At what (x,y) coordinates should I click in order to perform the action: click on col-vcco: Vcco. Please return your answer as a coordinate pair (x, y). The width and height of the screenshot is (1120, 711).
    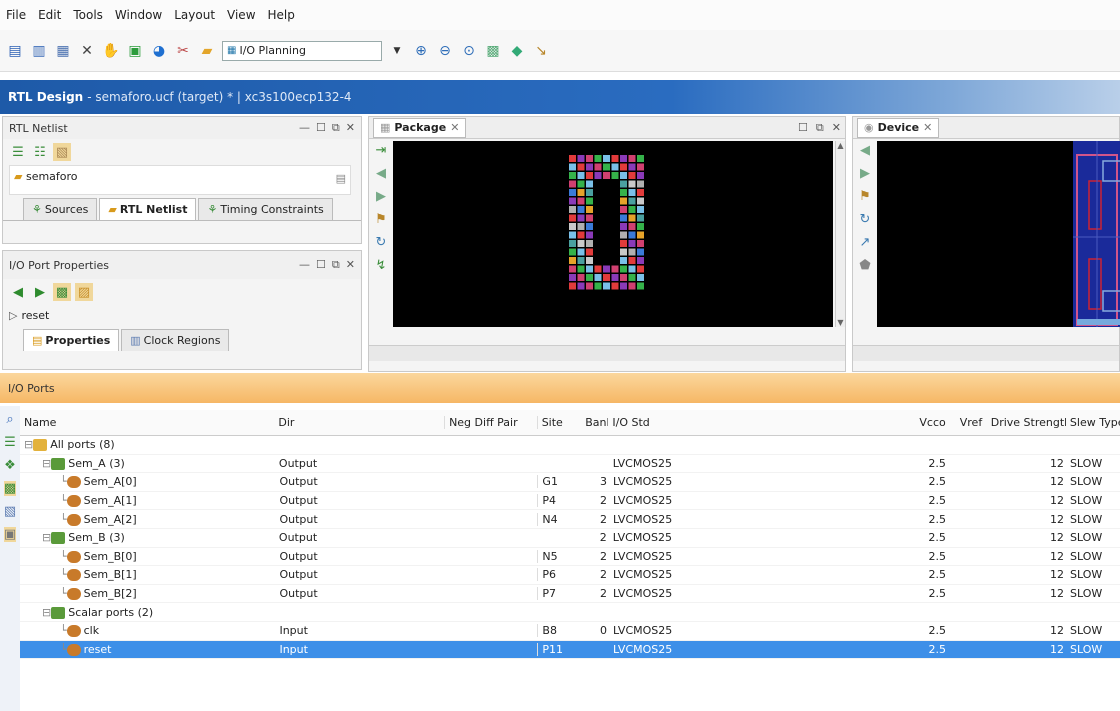
    Looking at the image, I should click on (923, 422).